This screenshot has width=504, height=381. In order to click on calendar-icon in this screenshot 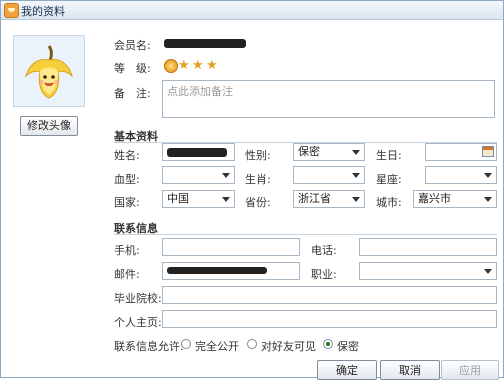, I will do `click(488, 151)`.